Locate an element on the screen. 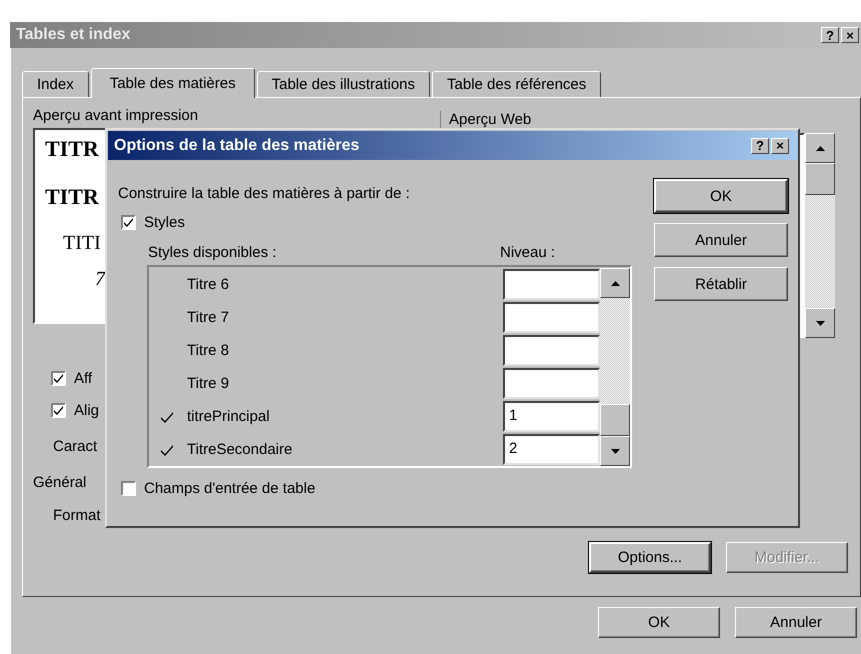  level-field: 2 is located at coordinates (551, 449).